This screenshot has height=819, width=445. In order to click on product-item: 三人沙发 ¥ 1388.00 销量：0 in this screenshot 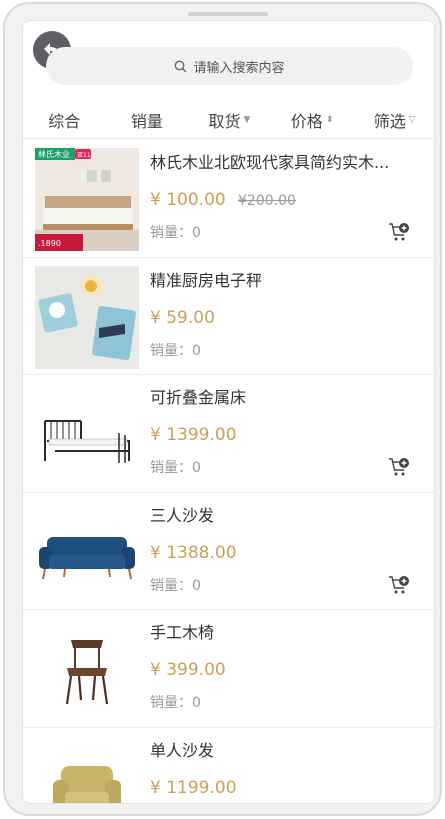, I will do `click(228, 551)`.